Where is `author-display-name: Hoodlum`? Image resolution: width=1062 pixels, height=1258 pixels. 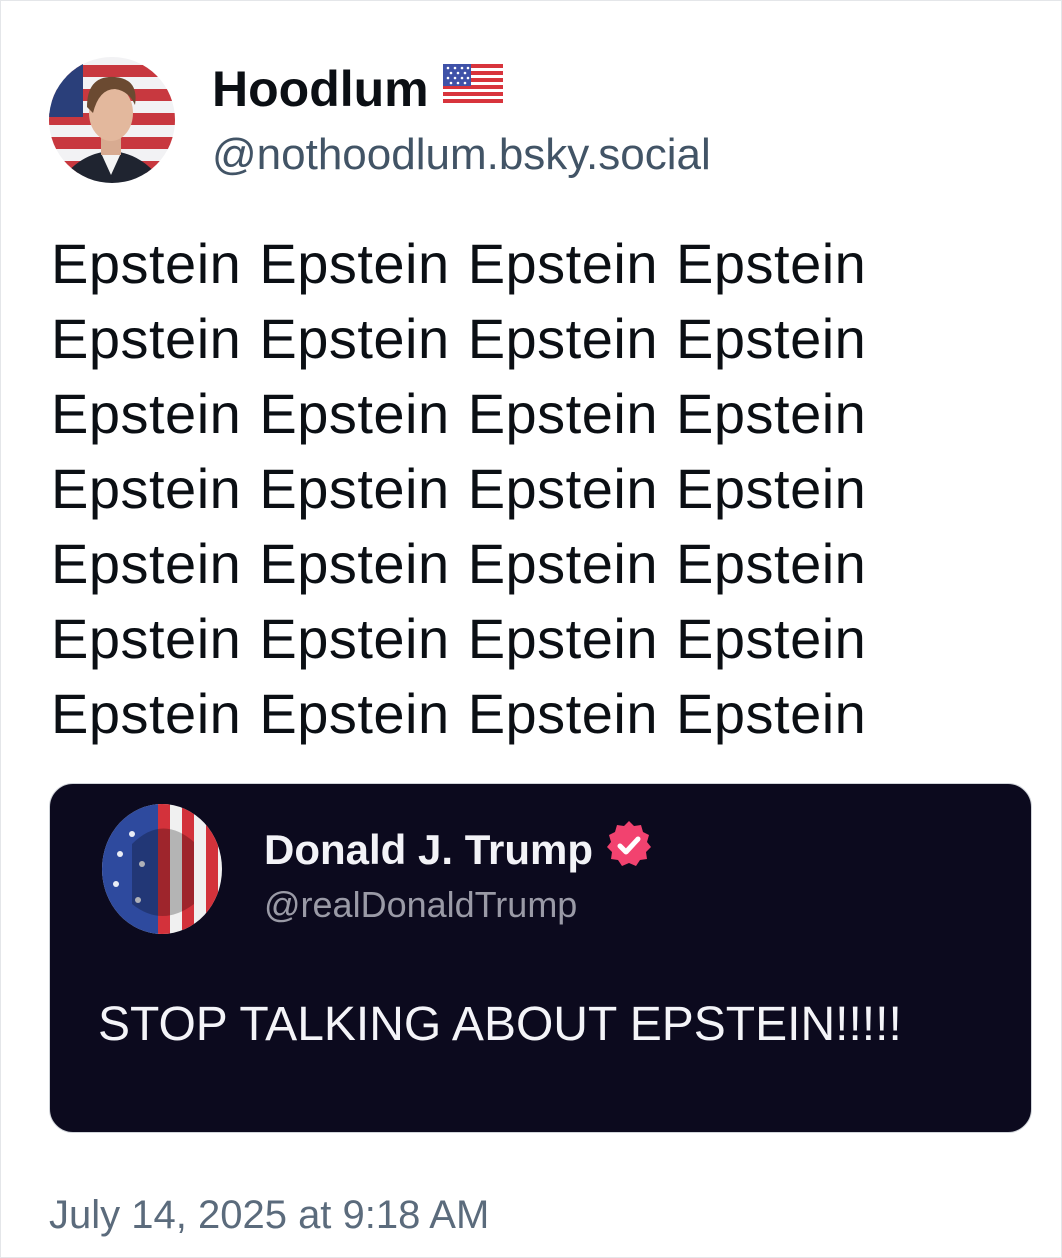
author-display-name: Hoodlum is located at coordinates (357, 91).